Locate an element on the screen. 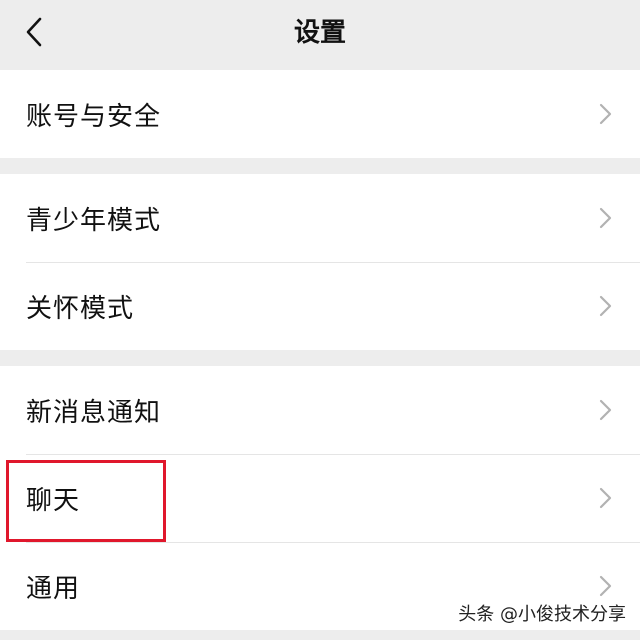  settings-item-chat: 聊天 is located at coordinates (320, 498).